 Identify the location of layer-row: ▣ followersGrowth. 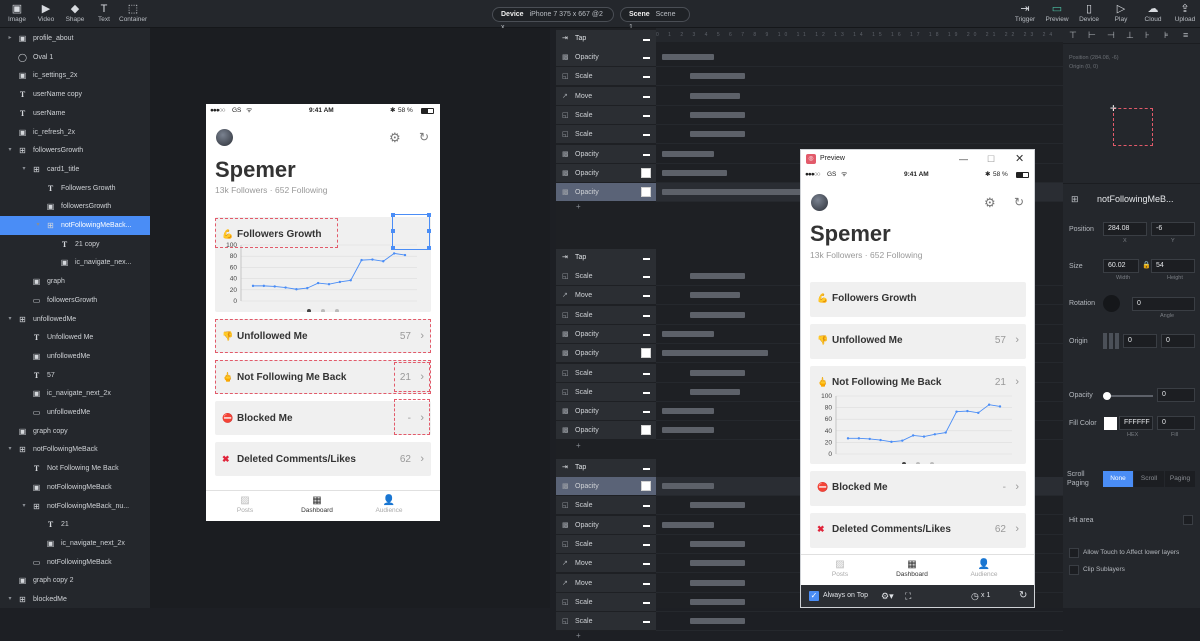
(75, 206).